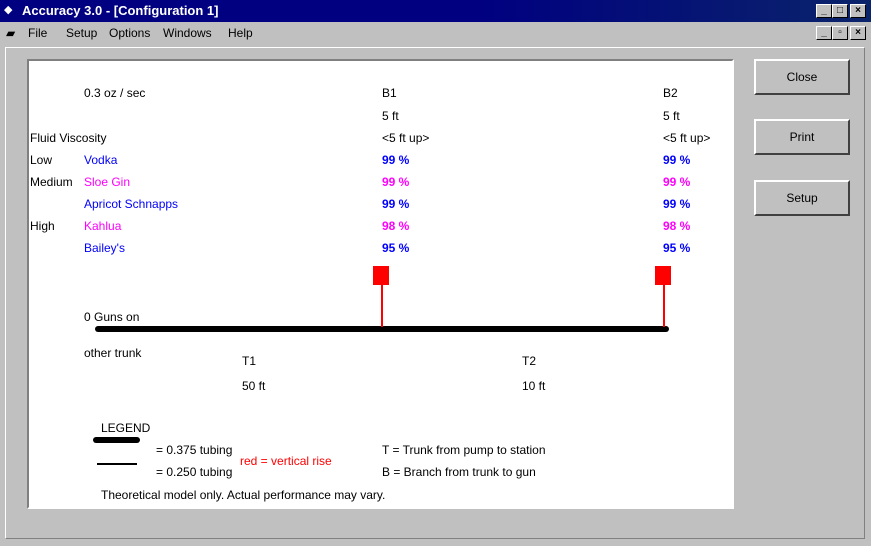 The width and height of the screenshot is (871, 546). What do you see at coordinates (187, 33) in the screenshot?
I see `menu-windows: Windows` at bounding box center [187, 33].